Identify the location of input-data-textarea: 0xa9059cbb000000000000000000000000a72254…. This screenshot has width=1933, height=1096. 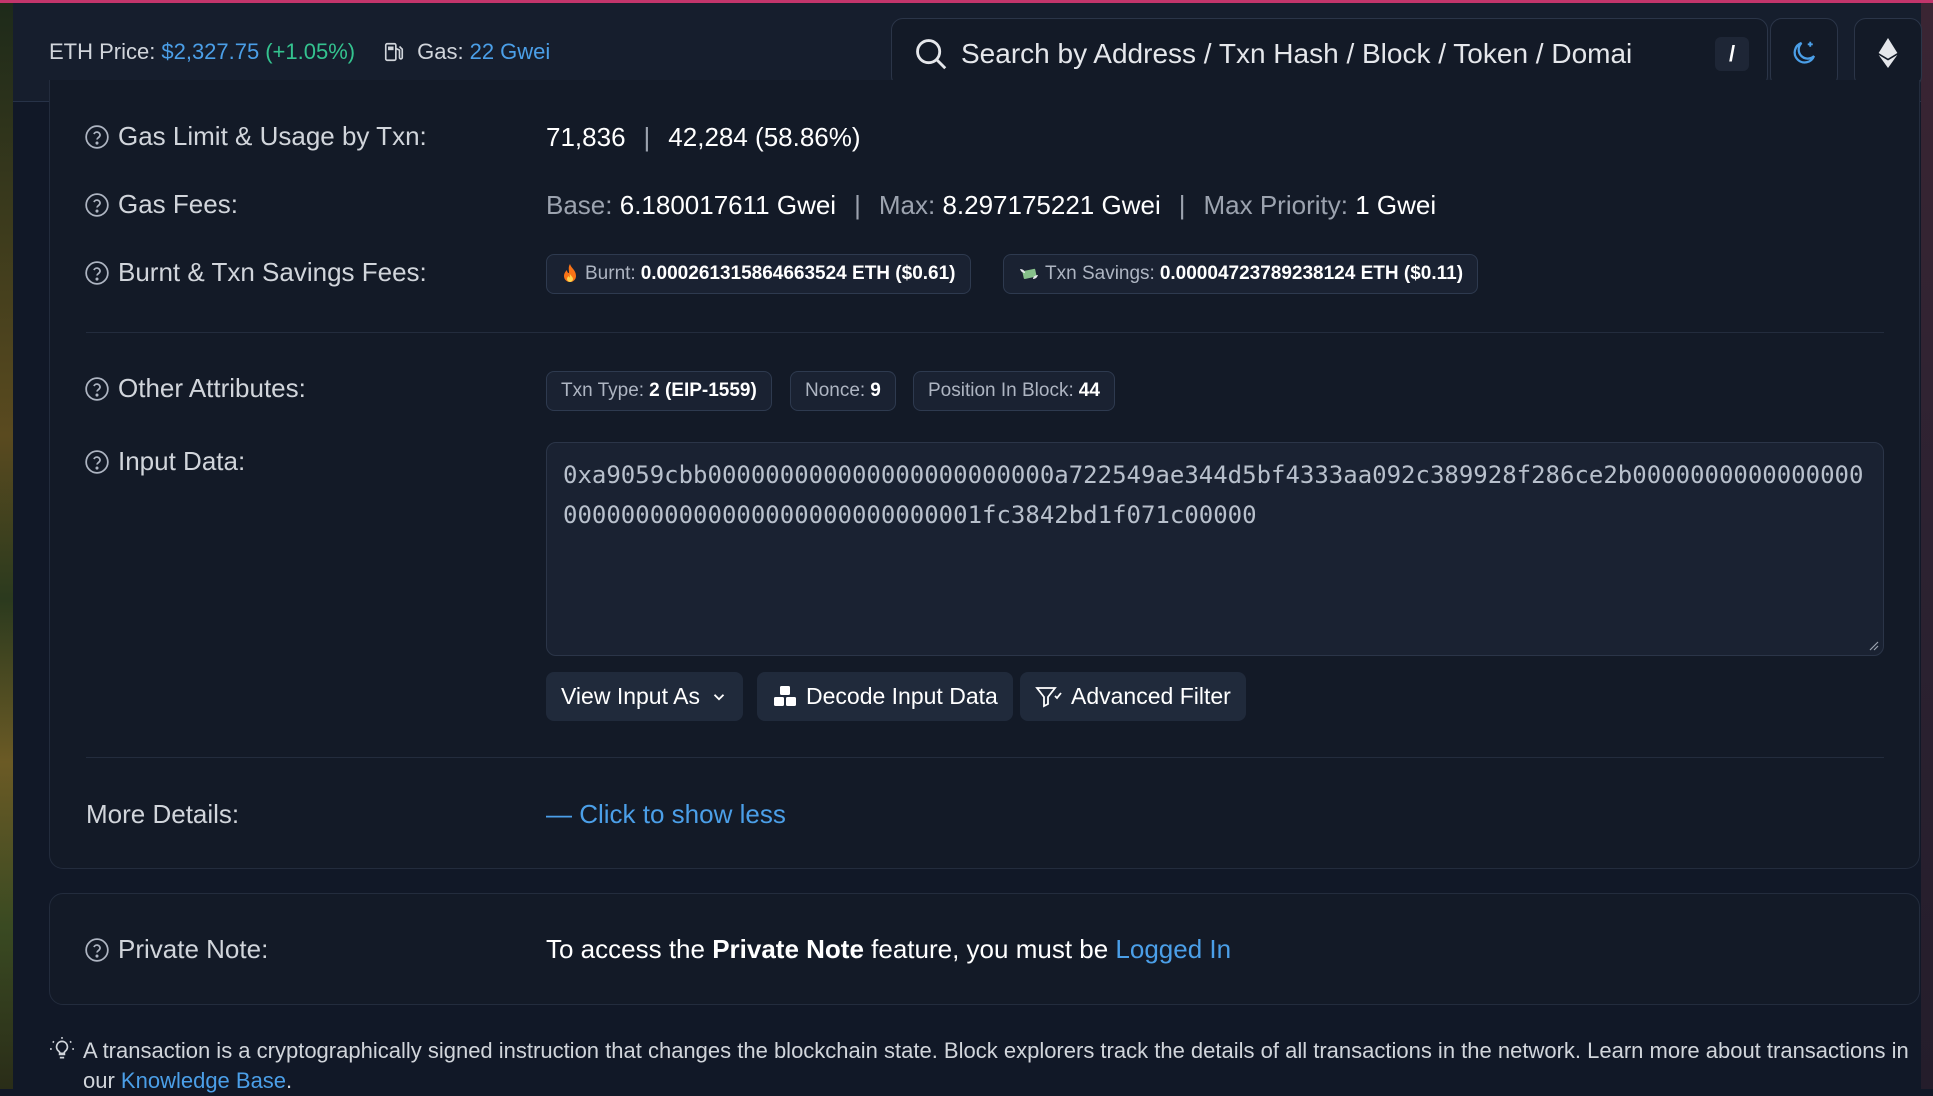
(1215, 549).